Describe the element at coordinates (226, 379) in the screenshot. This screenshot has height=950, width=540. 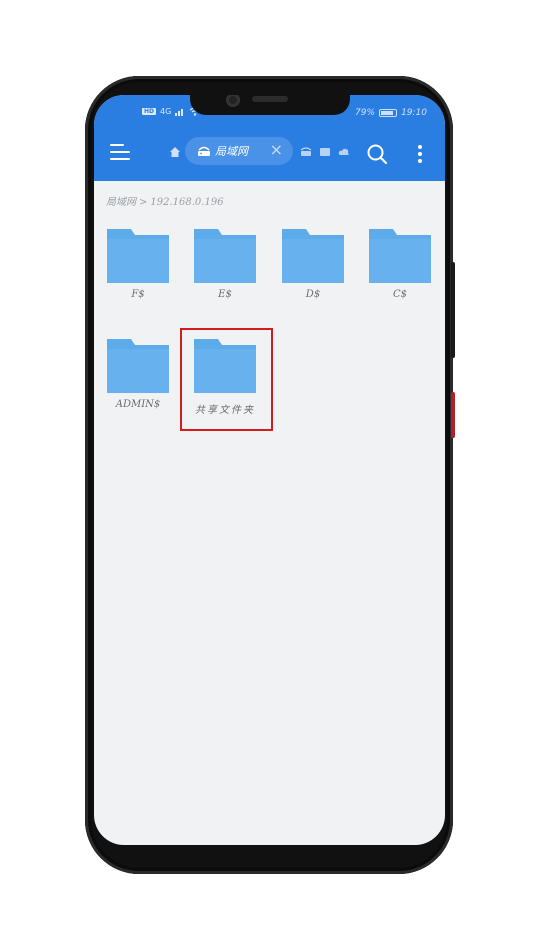
I see `highlight-box` at that location.